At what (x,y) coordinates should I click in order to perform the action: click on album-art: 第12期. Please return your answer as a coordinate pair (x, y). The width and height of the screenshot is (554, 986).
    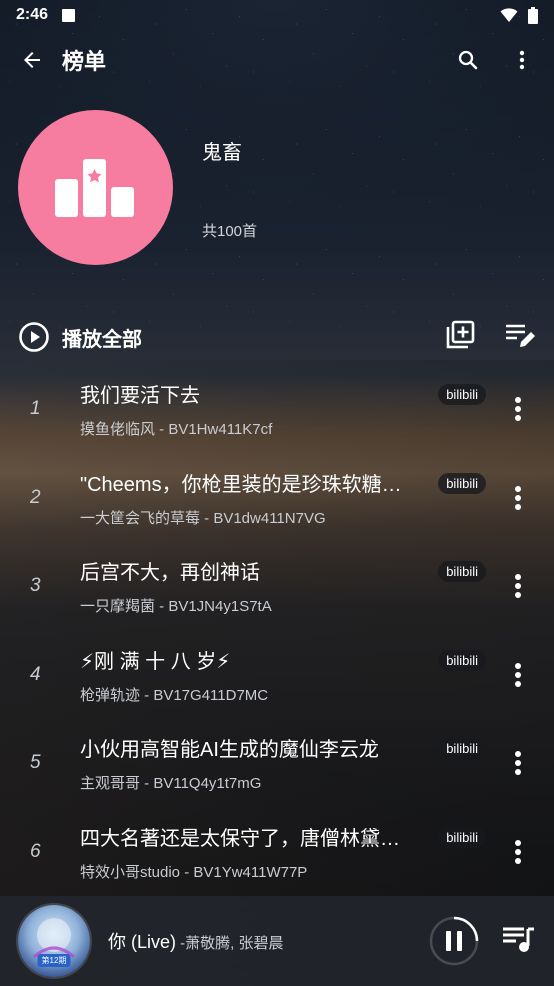
    Looking at the image, I should click on (54, 941).